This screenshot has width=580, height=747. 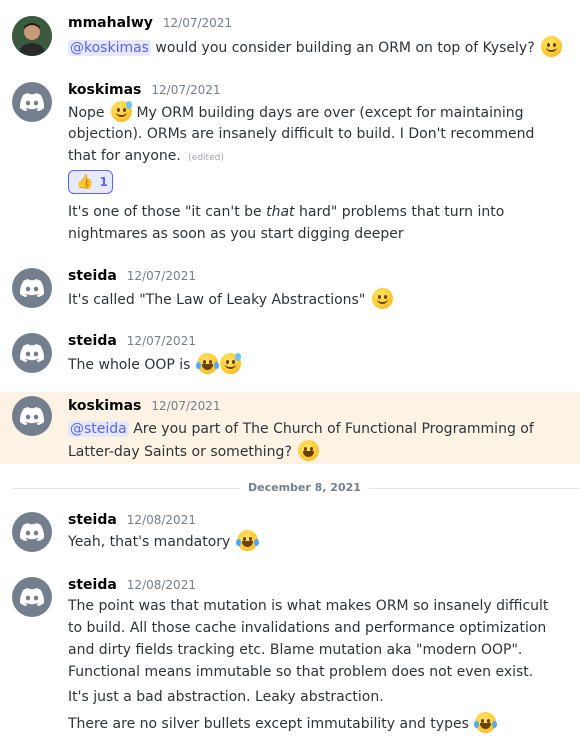 What do you see at coordinates (309, 450) in the screenshot?
I see `grinning-face-icon` at bounding box center [309, 450].